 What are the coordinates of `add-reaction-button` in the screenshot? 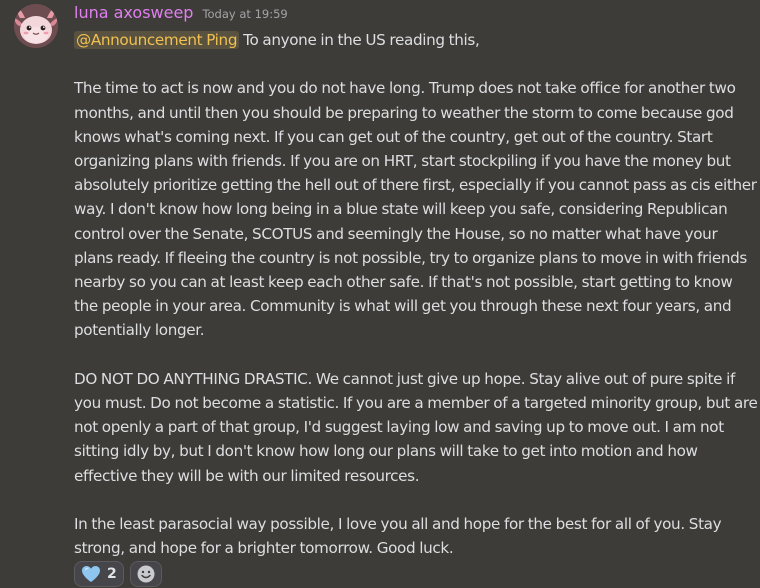 It's located at (145, 574).